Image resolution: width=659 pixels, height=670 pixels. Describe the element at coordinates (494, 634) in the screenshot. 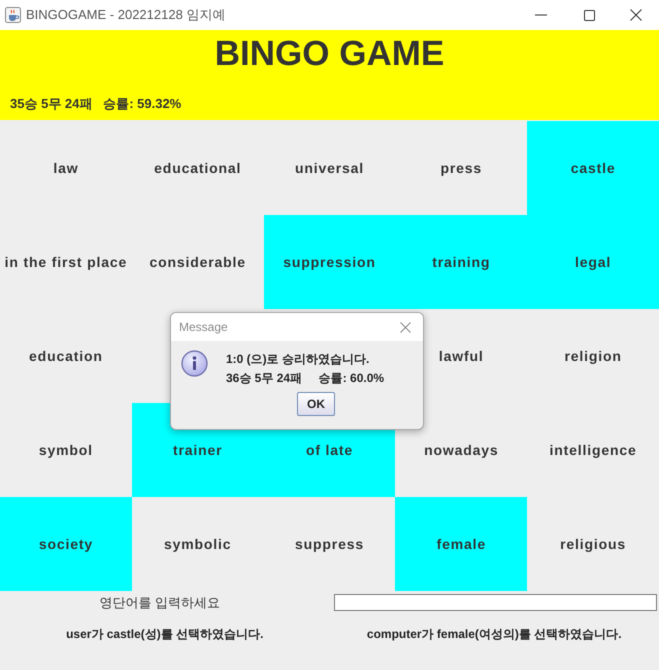

I see `computer-move-text: computer가 female(여성의)를 선택하였습니다.` at that location.